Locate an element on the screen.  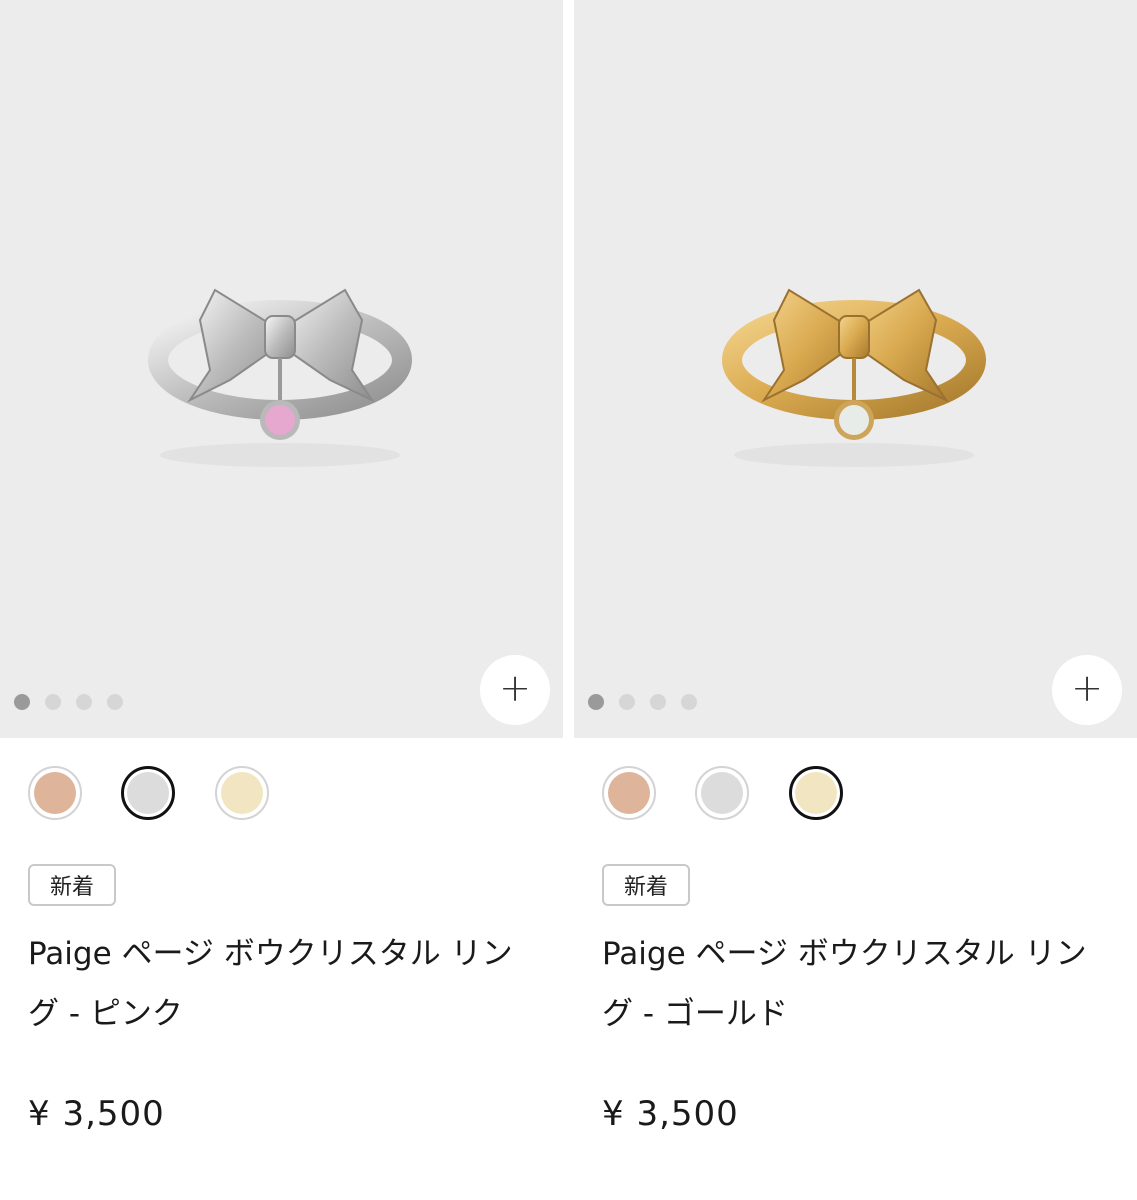
product-title: Paige ページ ボウクリスタル リング - ゴールド is located at coordinates (852, 984).